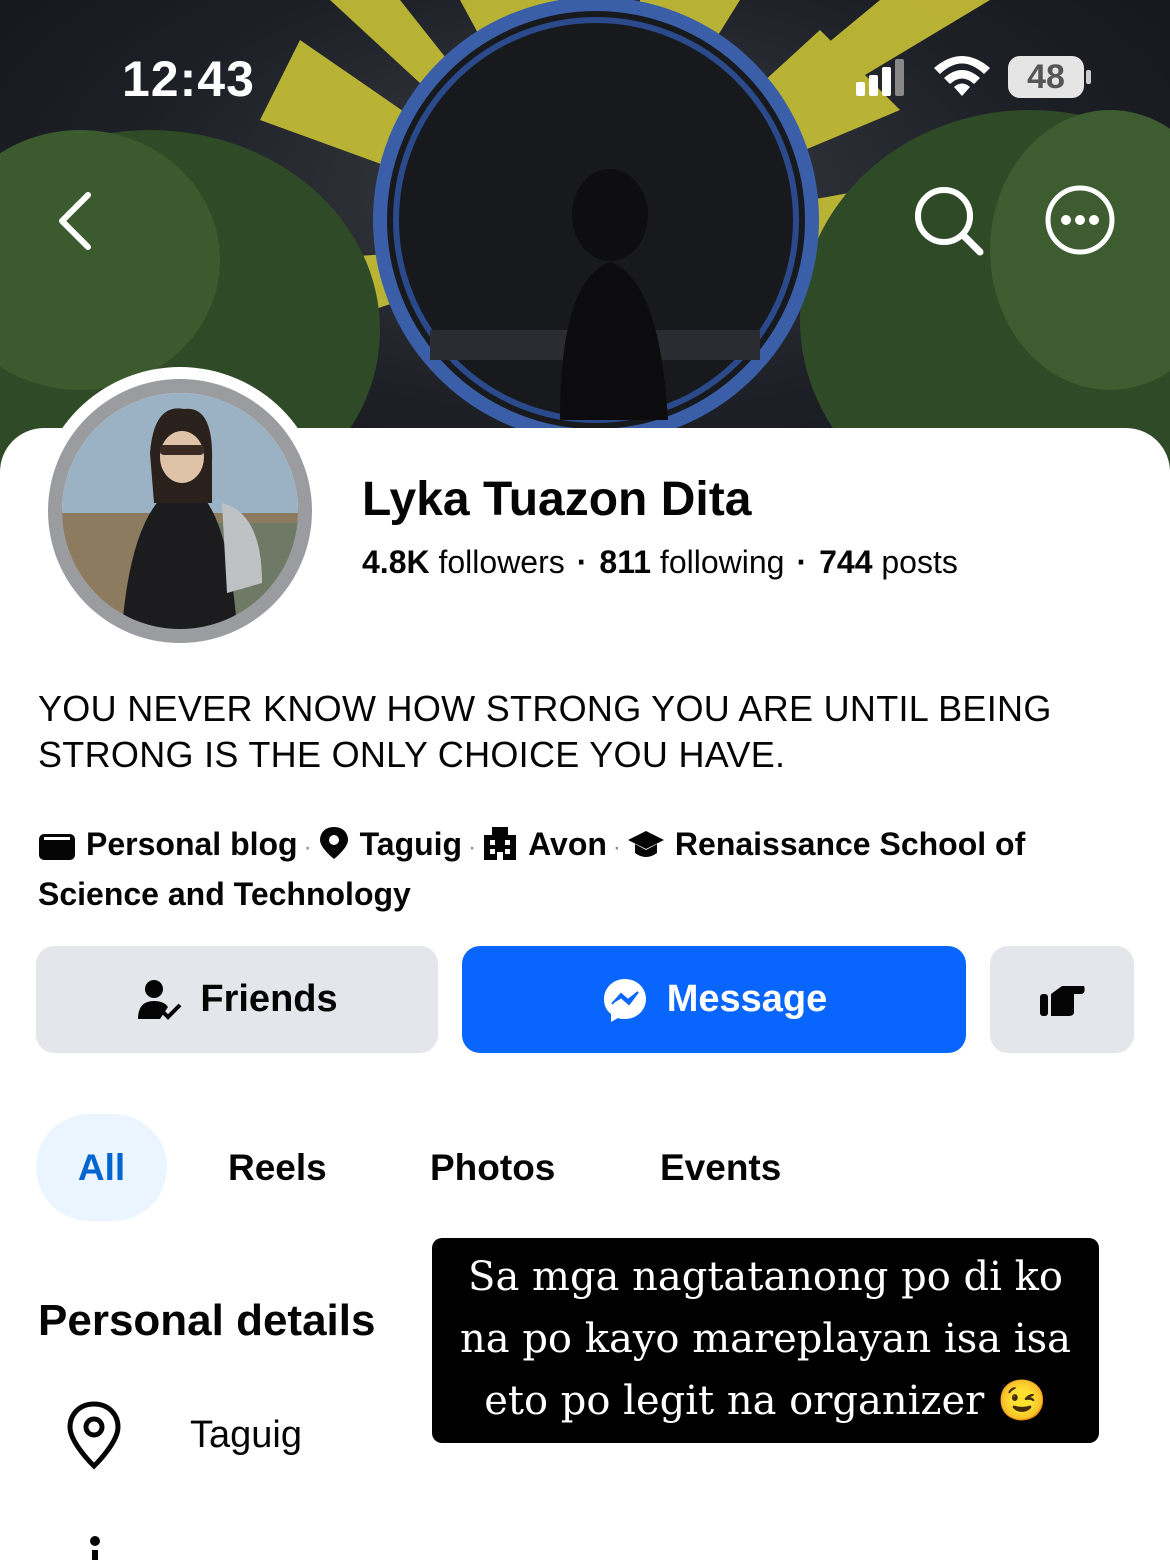  I want to click on battery-tip, so click(1088, 77).